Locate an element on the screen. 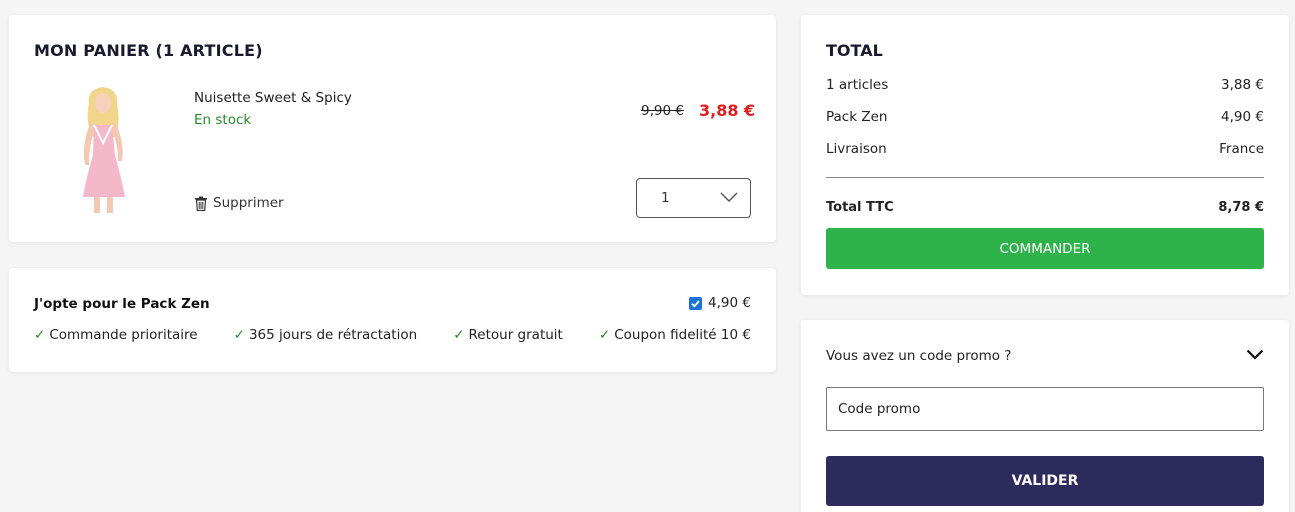  total-ttc-value: 8,78 € is located at coordinates (1241, 207).